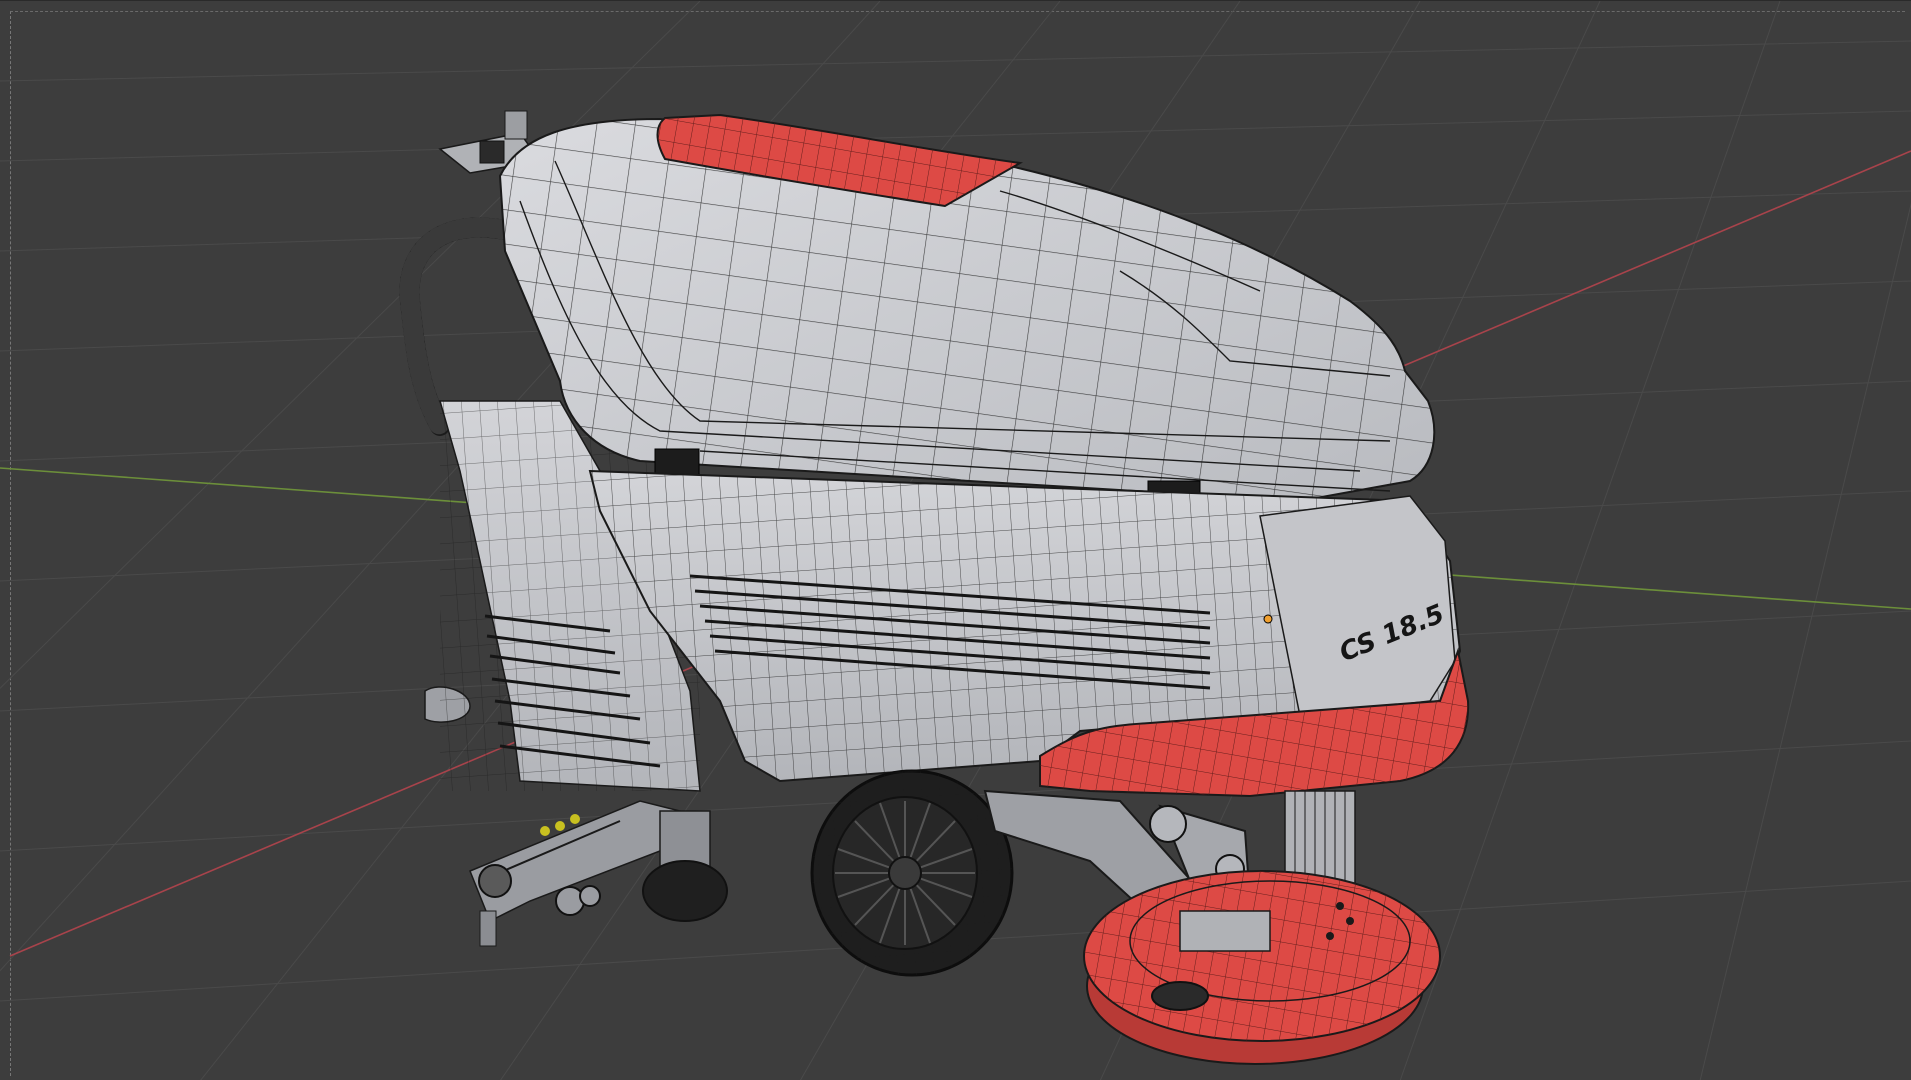 Image resolution: width=1911 pixels, height=1080 pixels. Describe the element at coordinates (1262, 967) in the screenshot. I see `scrub-brush-deck` at that location.